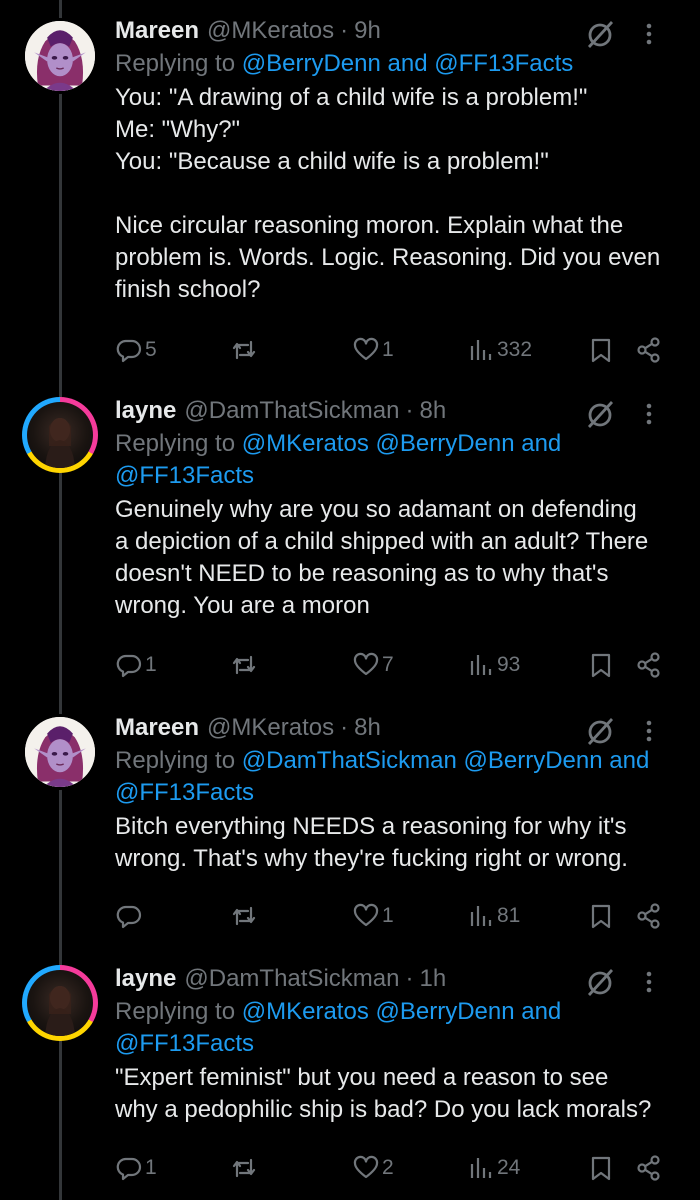 Image resolution: width=700 pixels, height=1200 pixels. I want to click on action-bar: 1 7 93, so click(398, 665).